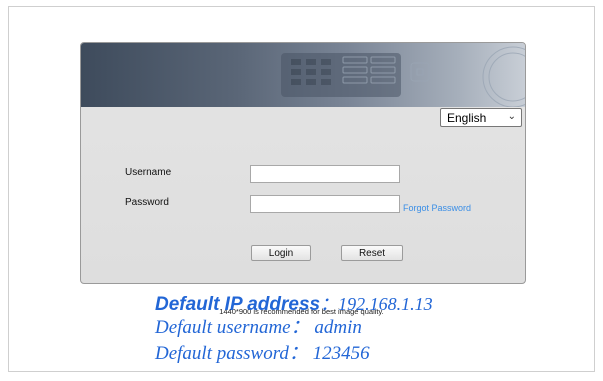 The height and width of the screenshot is (381, 603). I want to click on username-input, so click(325, 174).